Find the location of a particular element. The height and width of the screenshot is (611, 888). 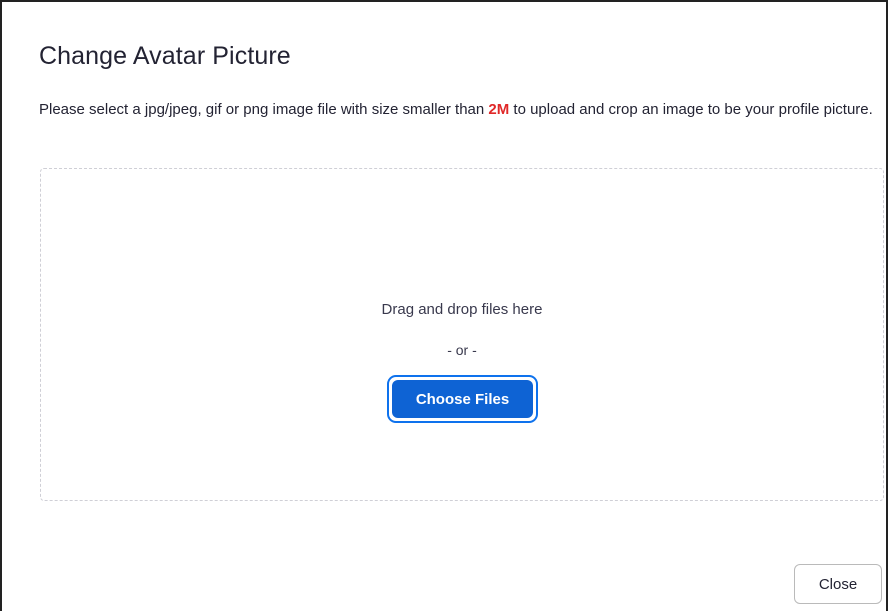

drag-drop-text: Drag and drop files here is located at coordinates (462, 309).